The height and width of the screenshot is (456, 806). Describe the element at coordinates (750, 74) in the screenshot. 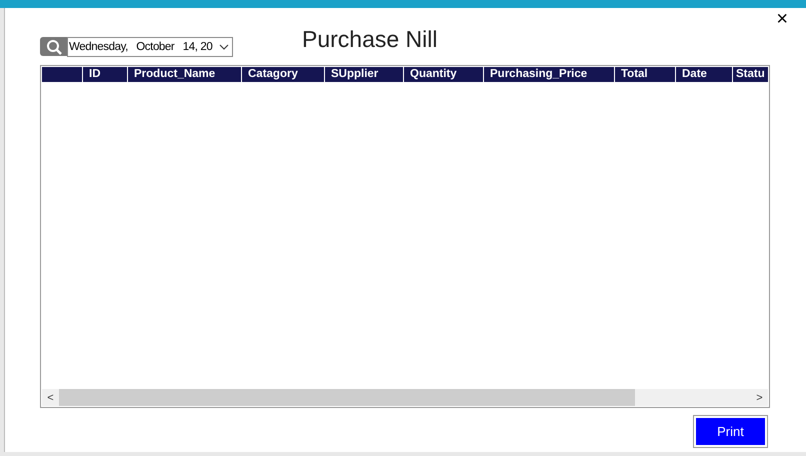

I see `column-header: Statu` at that location.